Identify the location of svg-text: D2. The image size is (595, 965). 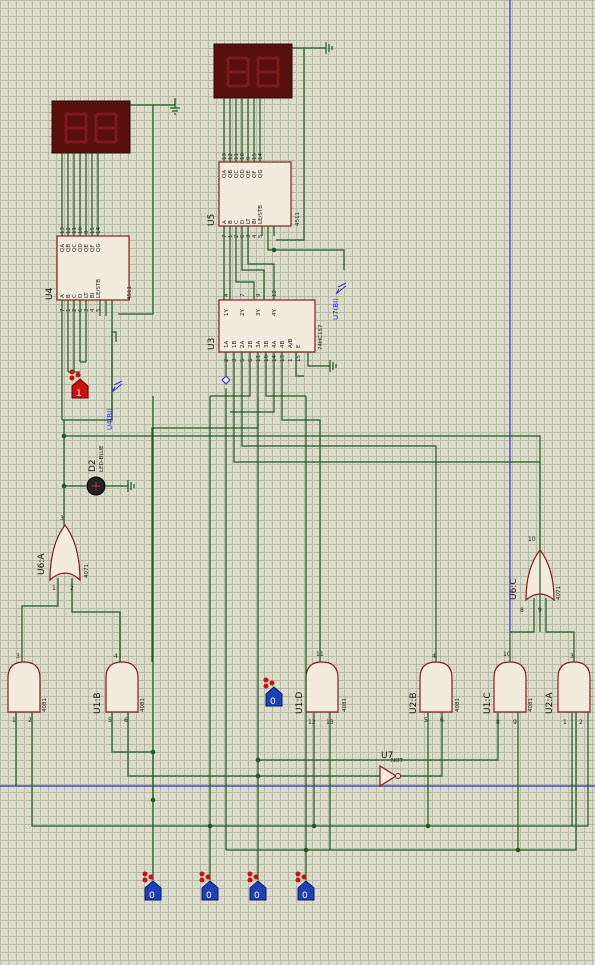
(93, 465).